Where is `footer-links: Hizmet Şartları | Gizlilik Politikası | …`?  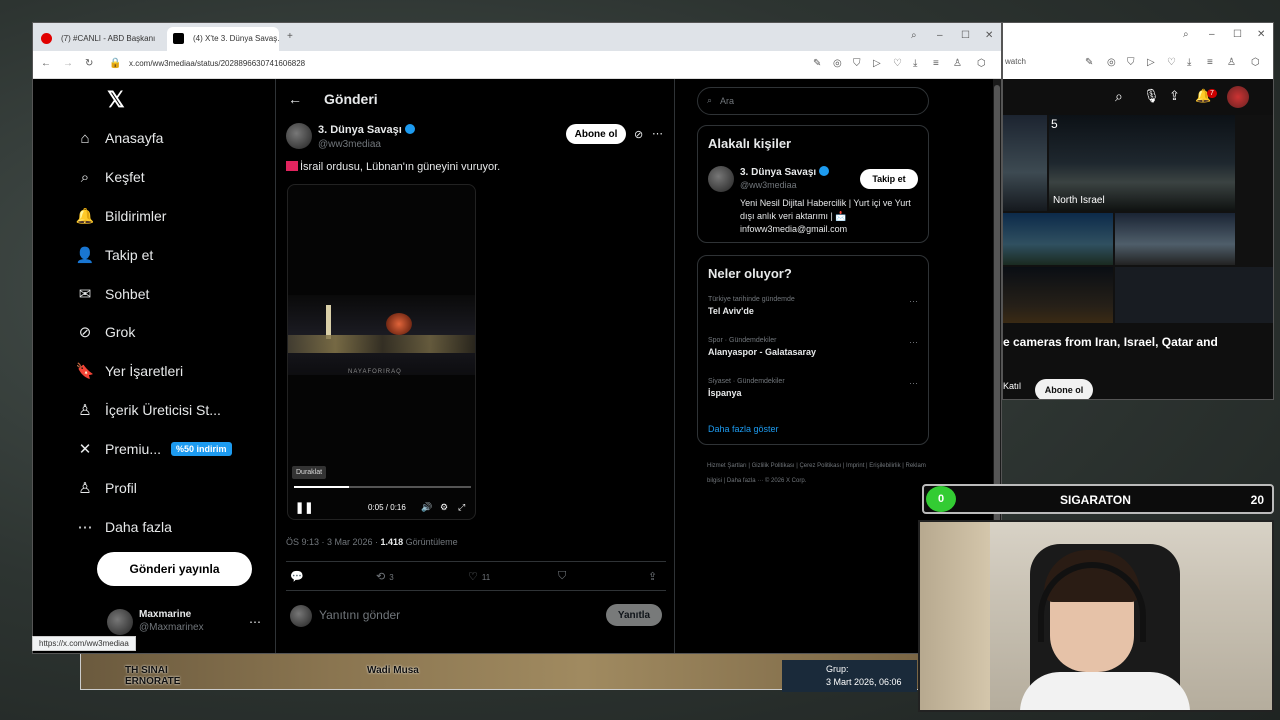
footer-links: Hizmet Şartları | Gizlilik Politikası | … is located at coordinates (817, 474).